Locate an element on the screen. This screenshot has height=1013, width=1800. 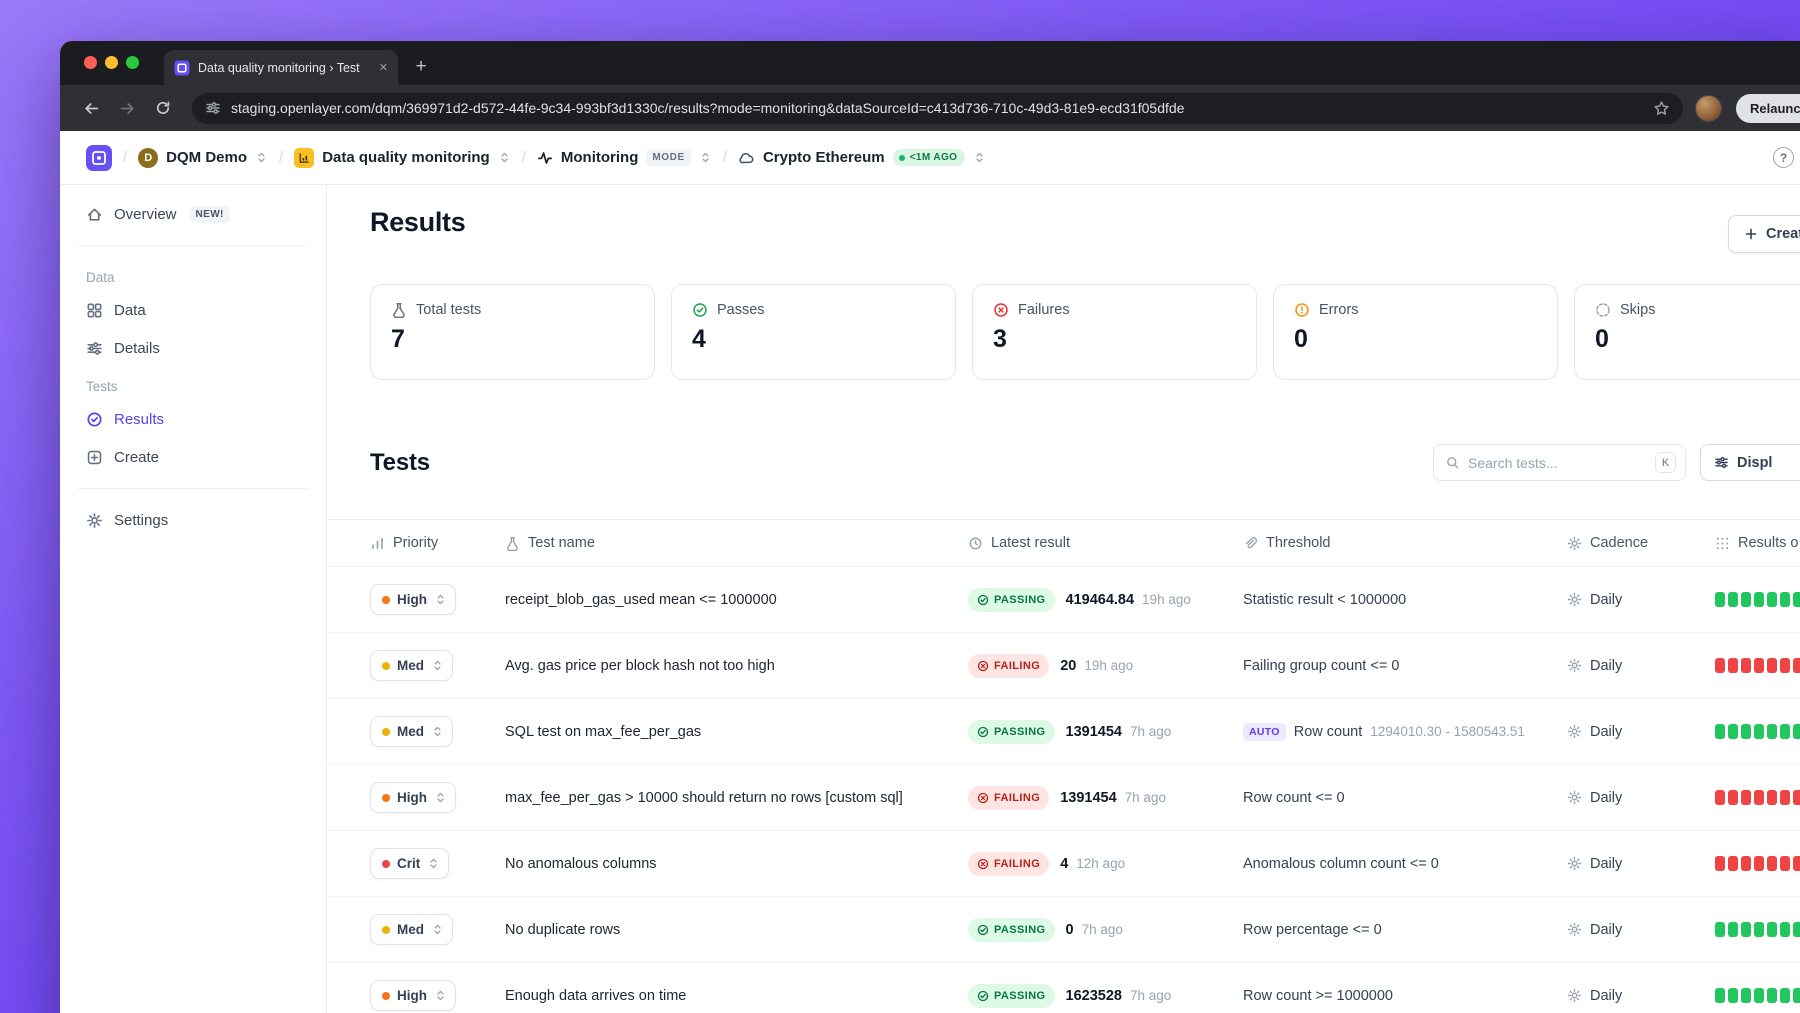
minimize-window-button is located at coordinates (111, 62).